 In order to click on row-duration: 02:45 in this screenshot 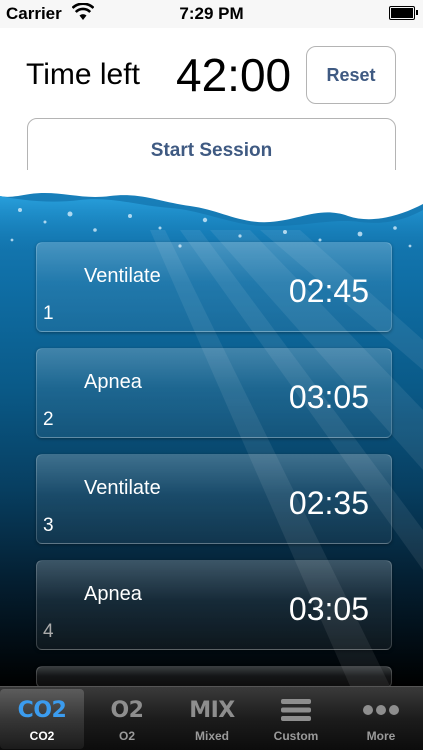, I will do `click(328, 291)`.